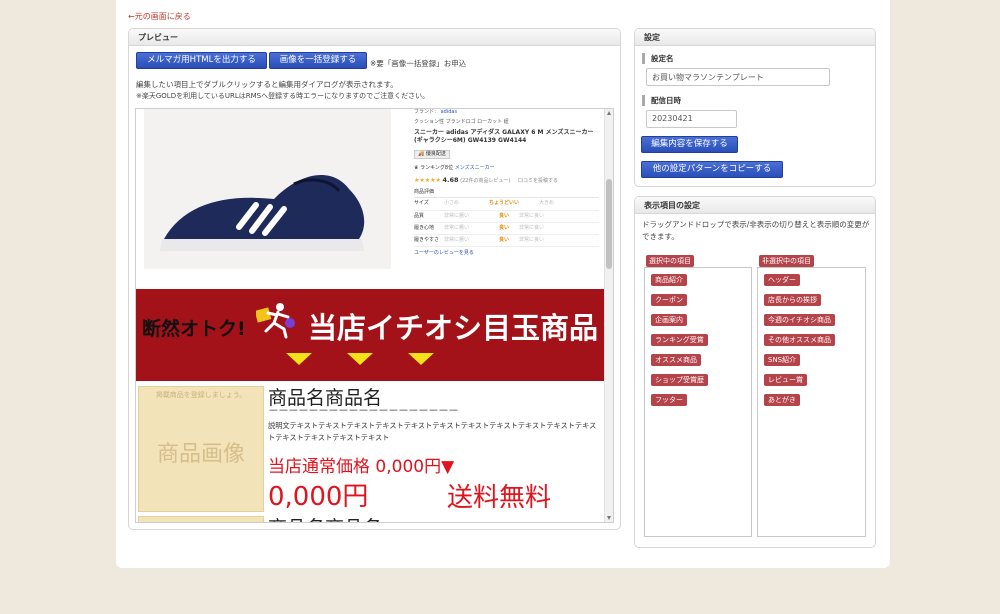  Describe the element at coordinates (453, 328) in the screenshot. I see `banner-main-text: 当店イチオシ目玉商品` at that location.